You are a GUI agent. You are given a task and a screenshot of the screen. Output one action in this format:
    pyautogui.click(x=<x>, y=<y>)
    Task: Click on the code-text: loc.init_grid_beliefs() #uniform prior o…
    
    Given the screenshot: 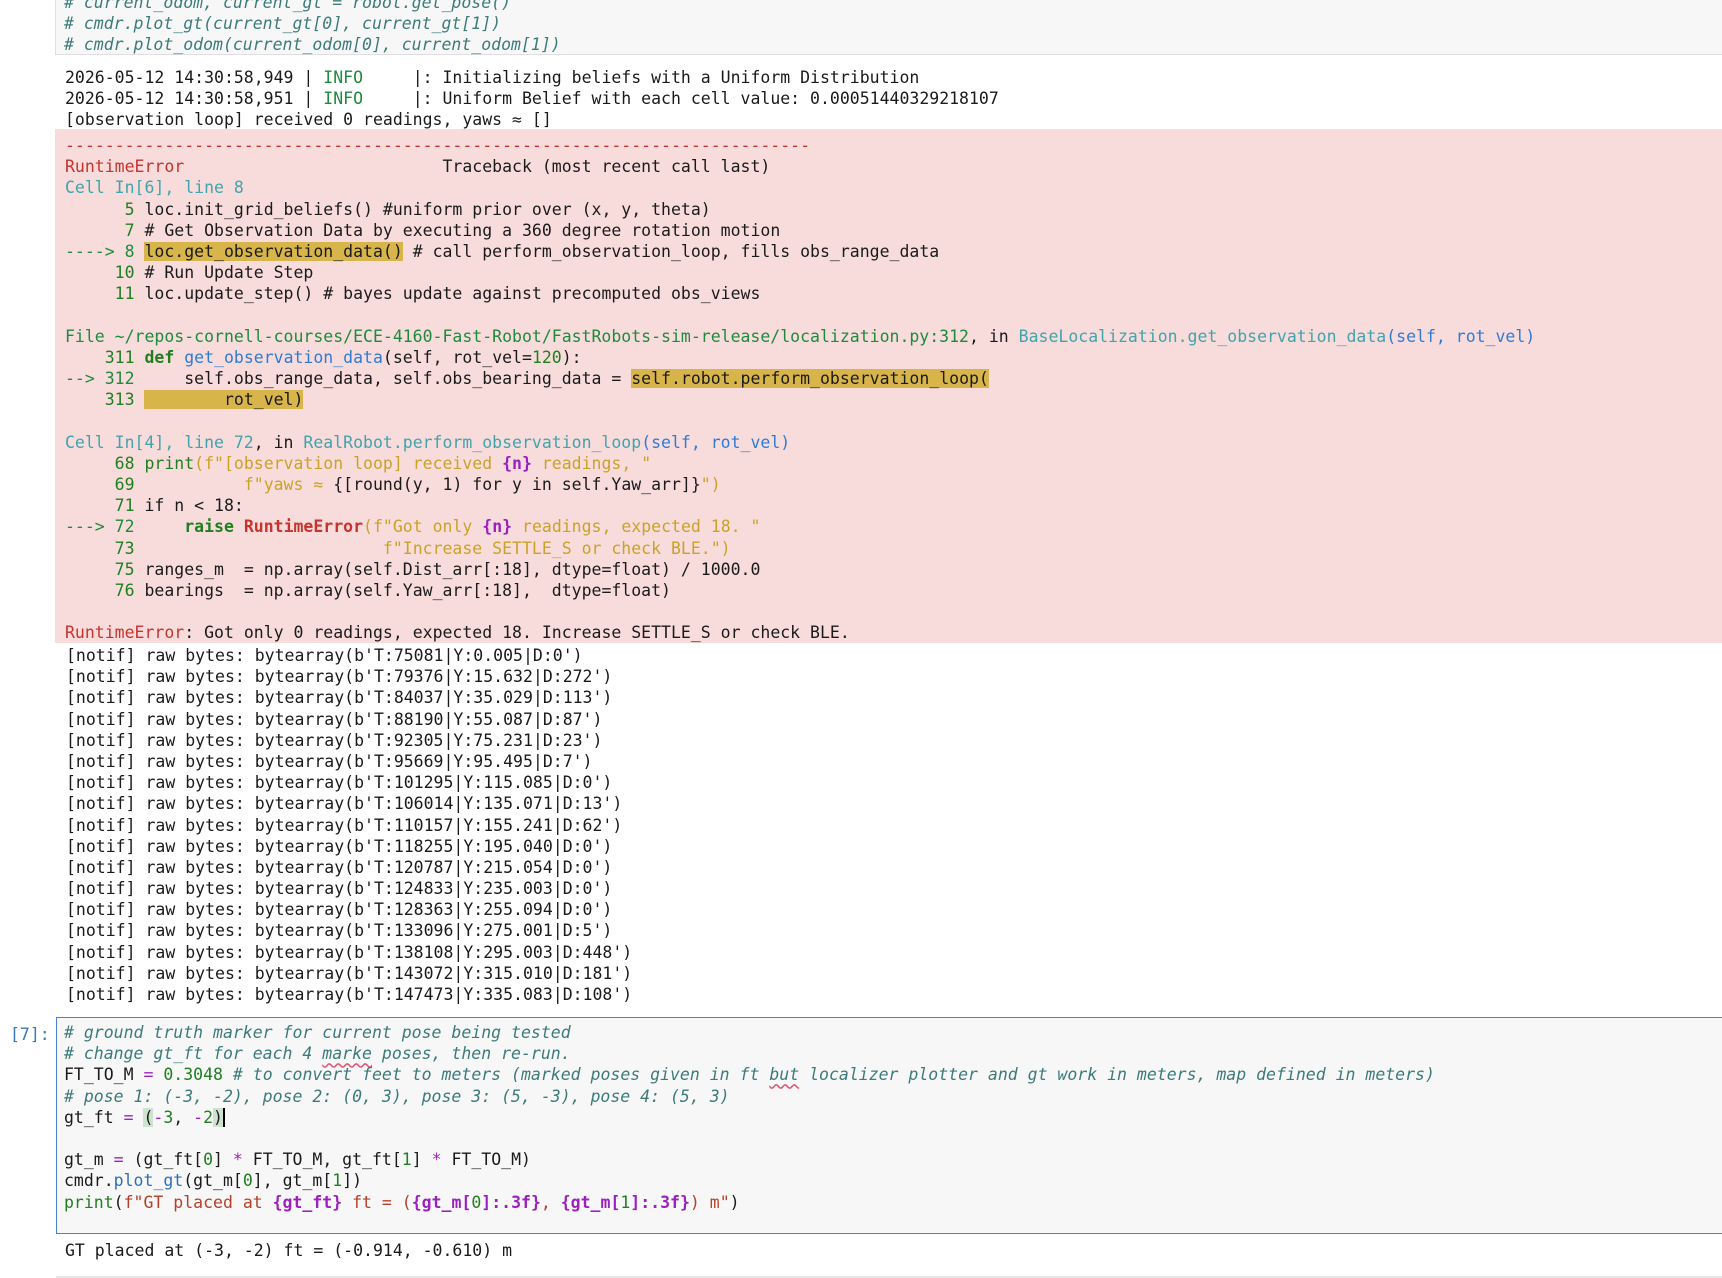 What is the action you would take?
    pyautogui.click(x=427, y=209)
    